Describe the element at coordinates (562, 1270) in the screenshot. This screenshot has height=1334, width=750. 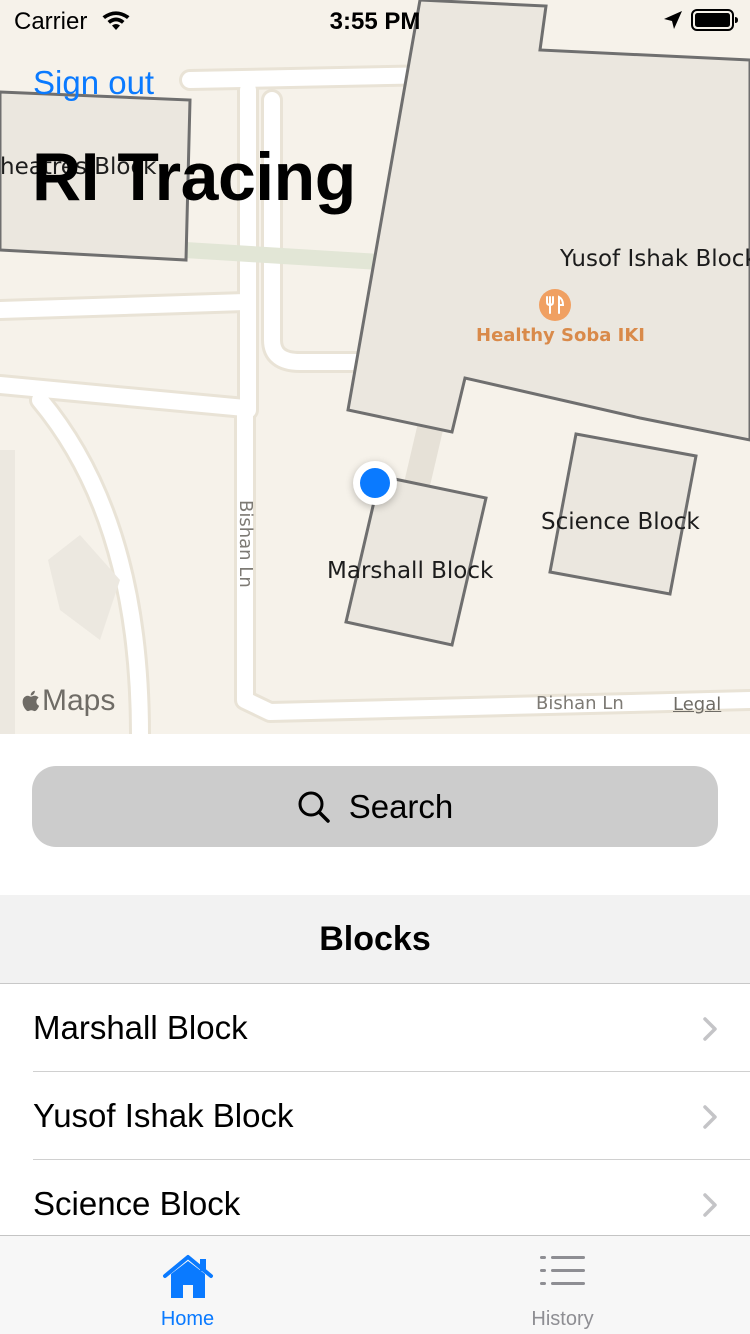
I see `list-icon` at that location.